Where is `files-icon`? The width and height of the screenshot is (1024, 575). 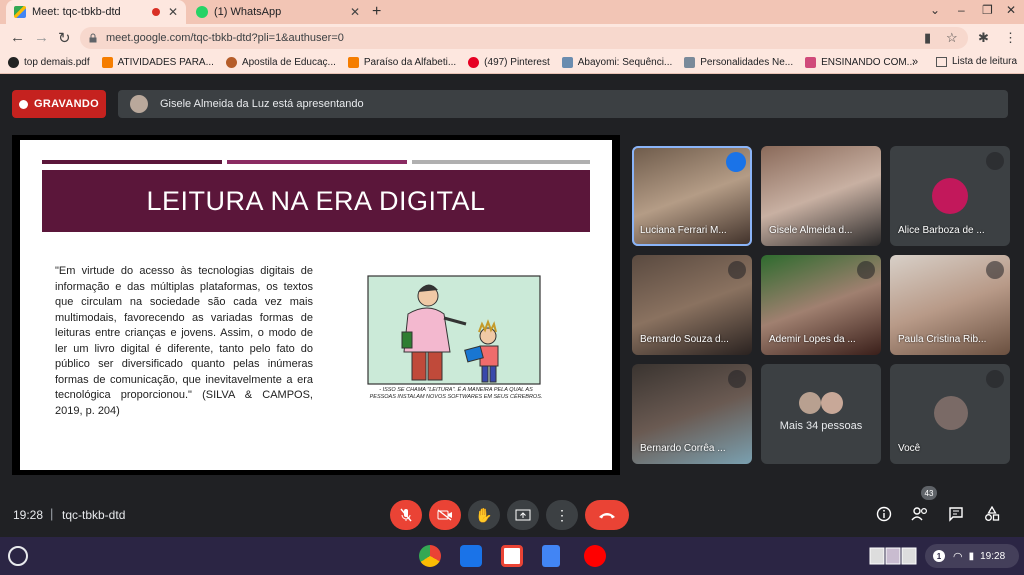
files-icon is located at coordinates (471, 556).